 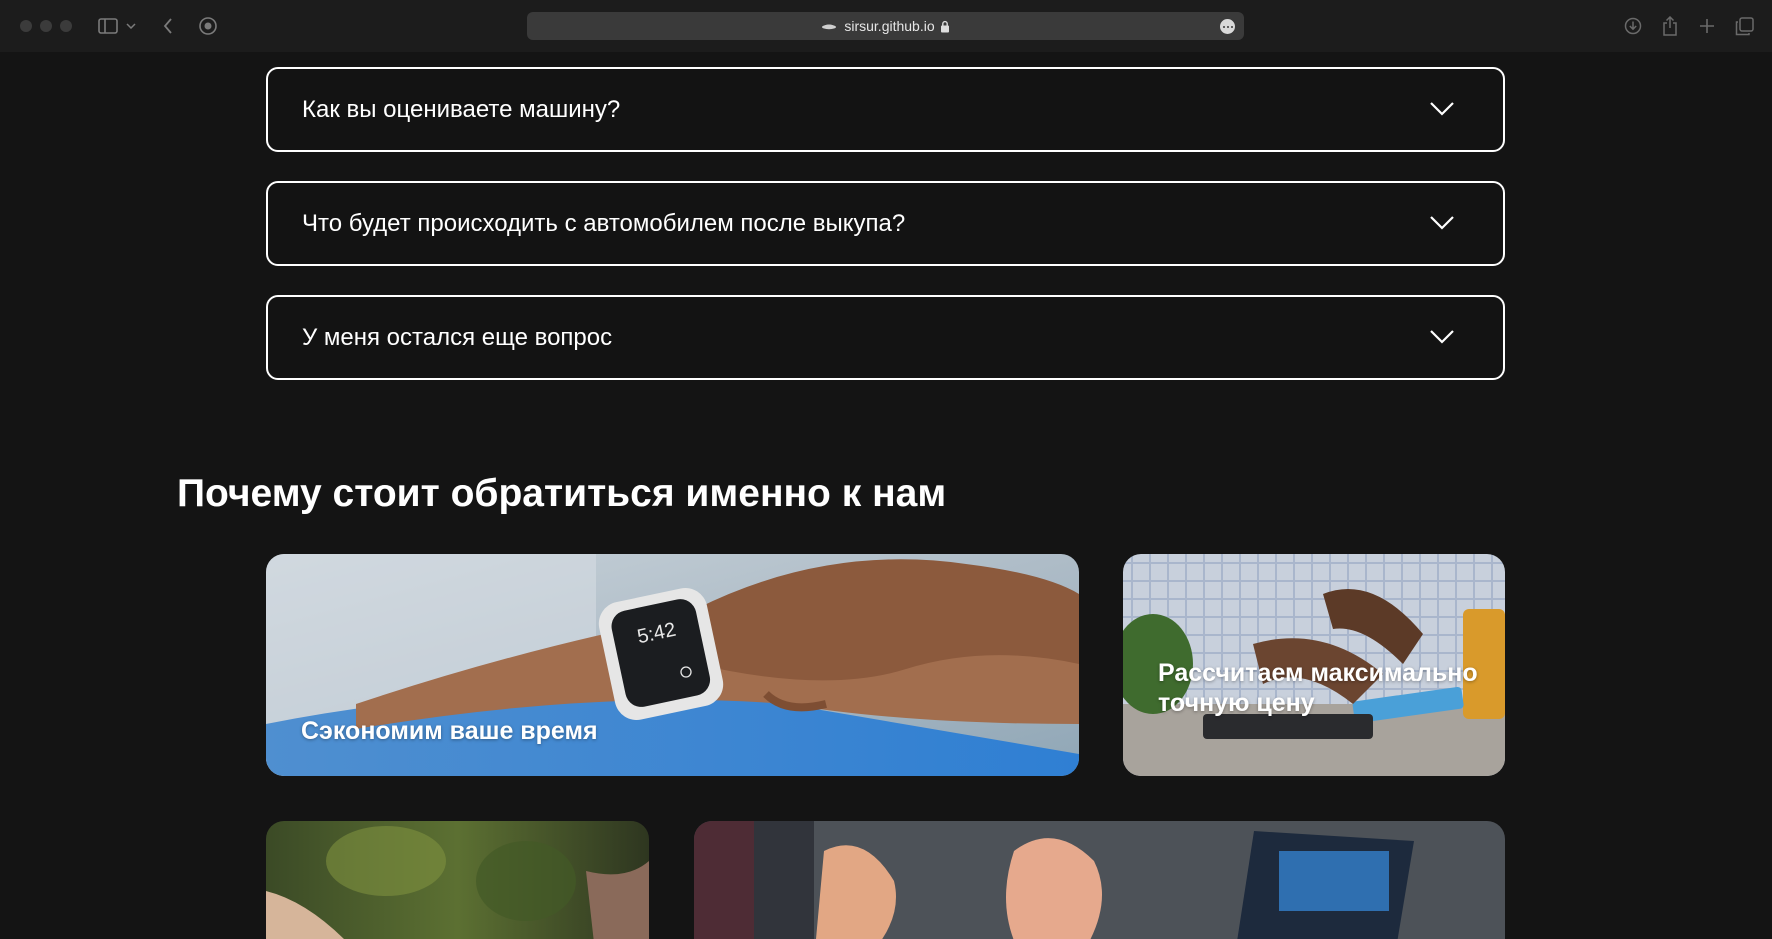 What do you see at coordinates (885, 337) in the screenshot?
I see `faq-item: У меня остался еще вопрос` at bounding box center [885, 337].